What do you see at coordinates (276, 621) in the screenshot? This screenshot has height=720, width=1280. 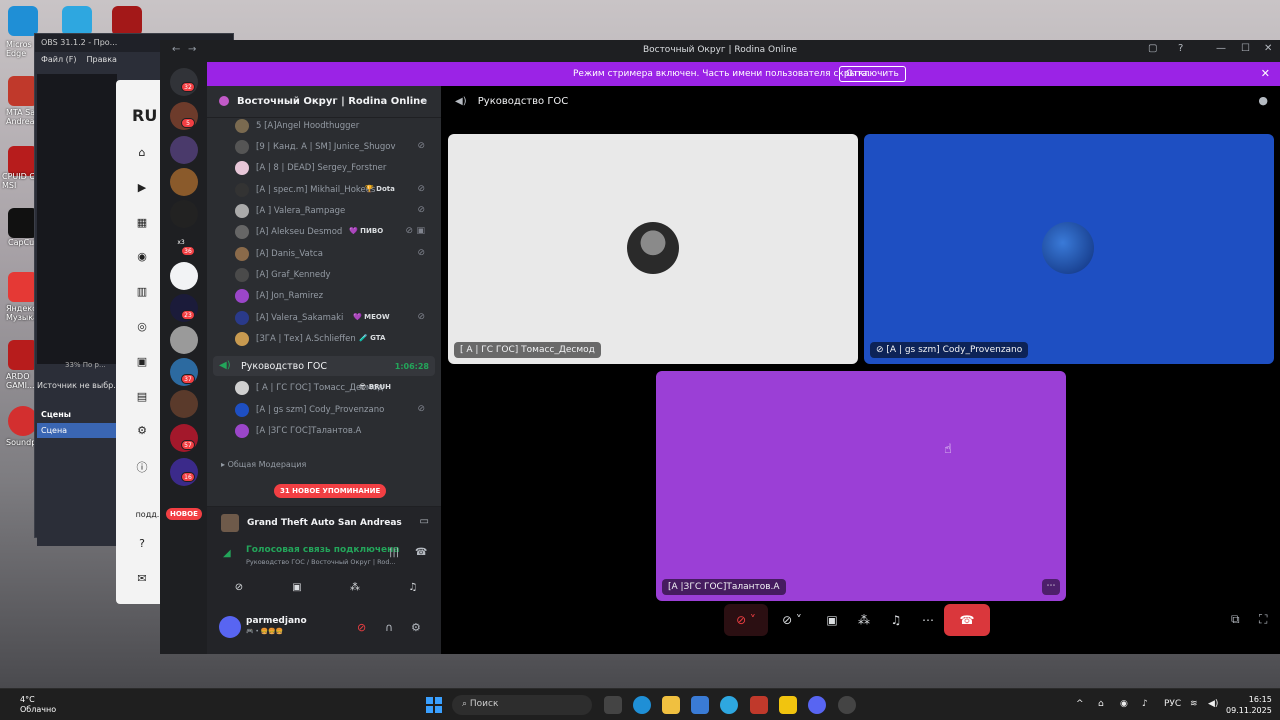 I see `username: parmedjano` at bounding box center [276, 621].